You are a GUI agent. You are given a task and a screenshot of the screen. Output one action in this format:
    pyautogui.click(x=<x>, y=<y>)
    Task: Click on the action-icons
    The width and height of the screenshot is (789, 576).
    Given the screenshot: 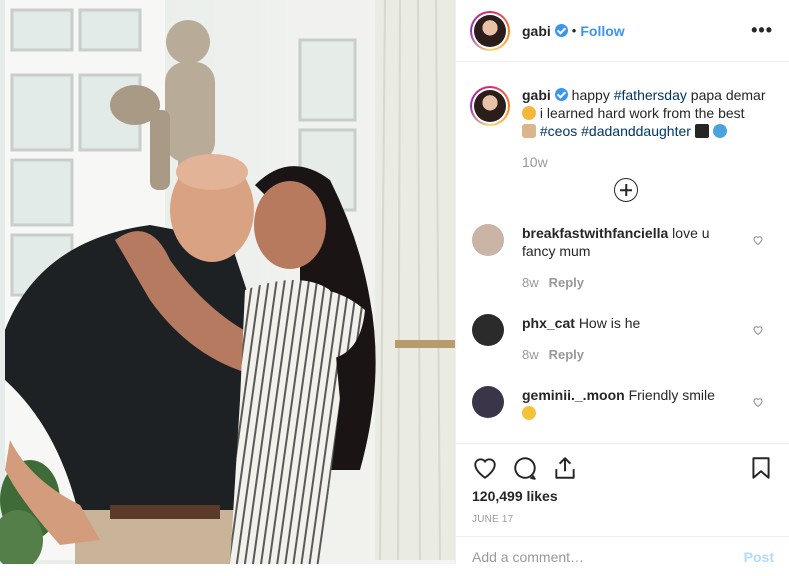 What is the action you would take?
    pyautogui.click(x=623, y=468)
    